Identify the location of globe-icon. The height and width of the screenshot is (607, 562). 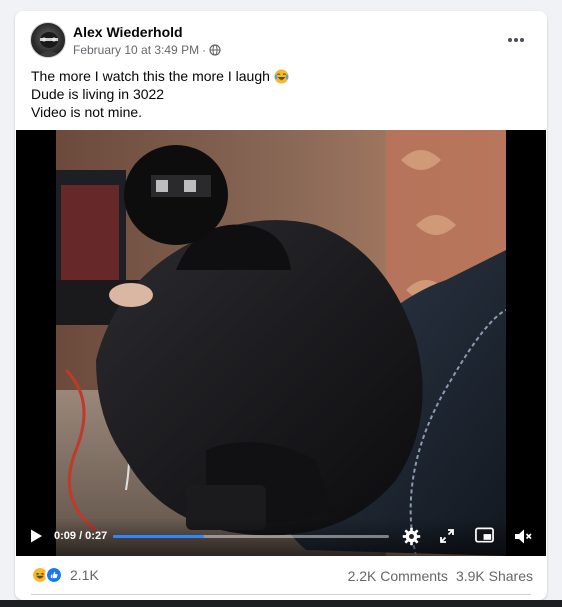
(215, 50).